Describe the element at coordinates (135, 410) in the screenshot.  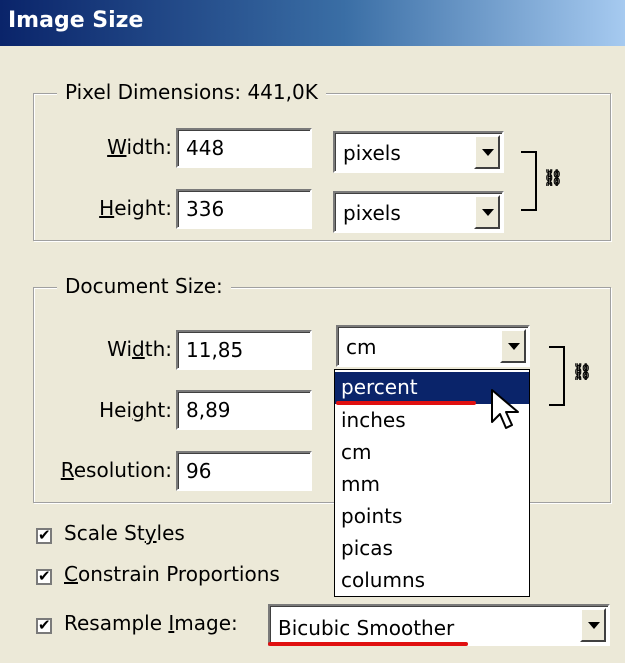
I see `doc-height-label: Height:` at that location.